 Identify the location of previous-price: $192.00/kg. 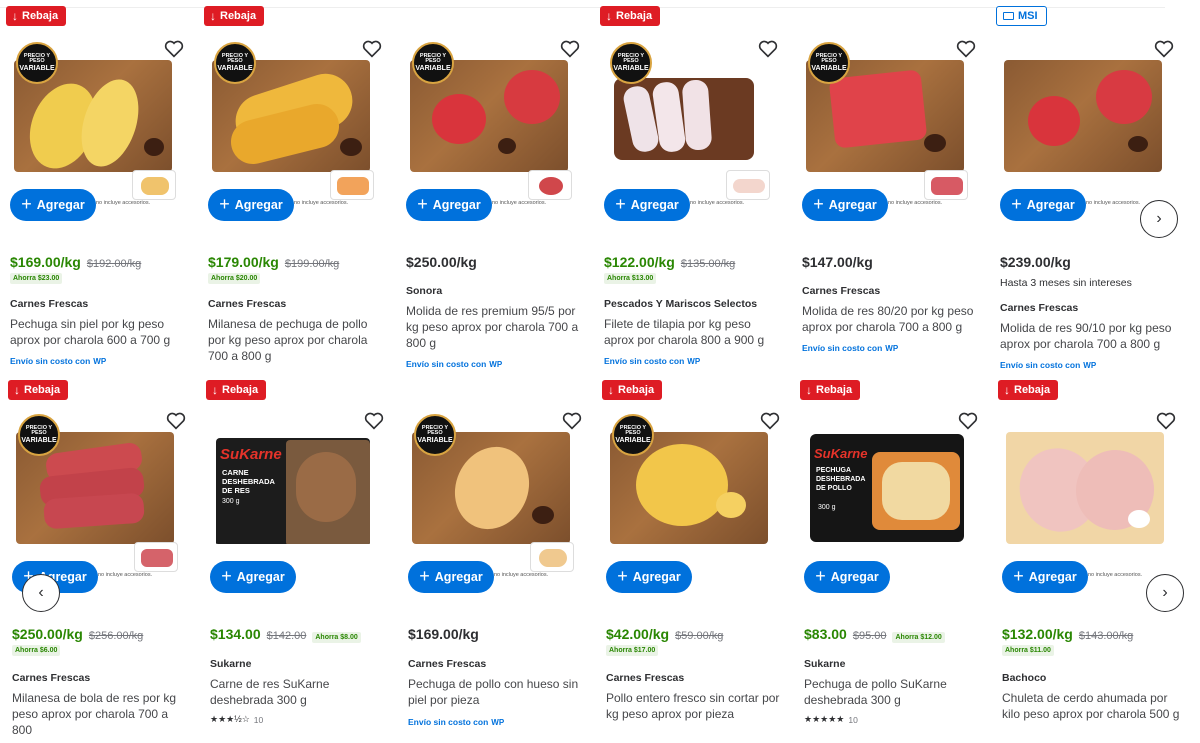
(114, 264).